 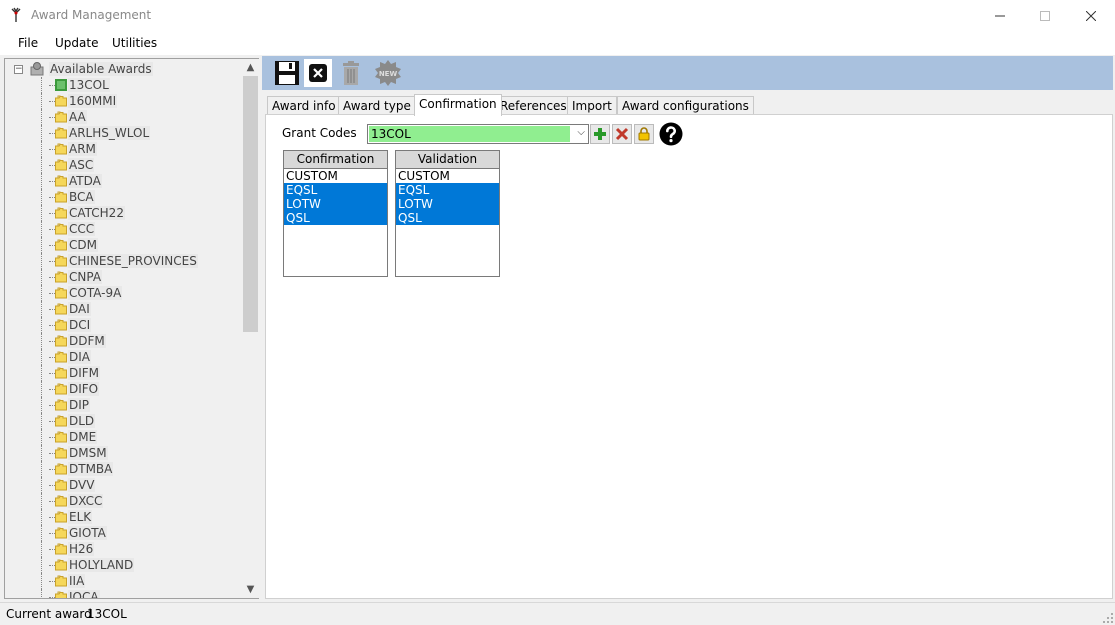 I want to click on minimize-button, so click(x=1000, y=15).